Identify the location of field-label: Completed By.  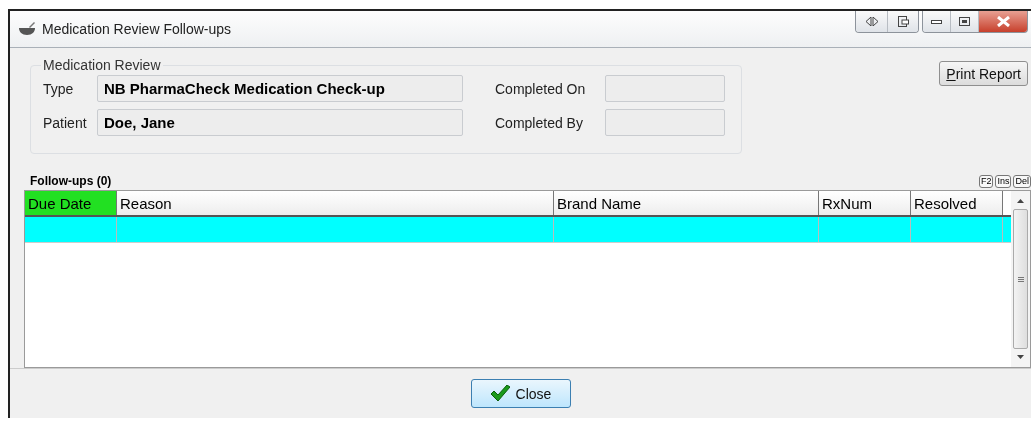
(539, 122).